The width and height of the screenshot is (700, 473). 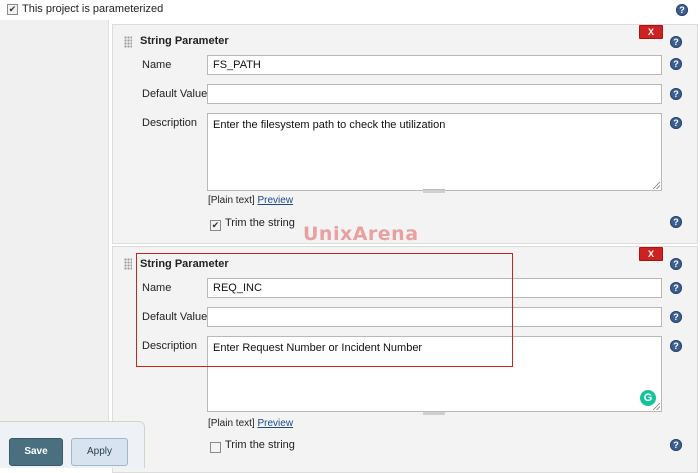 What do you see at coordinates (215, 447) in the screenshot?
I see `trim-checkbox` at bounding box center [215, 447].